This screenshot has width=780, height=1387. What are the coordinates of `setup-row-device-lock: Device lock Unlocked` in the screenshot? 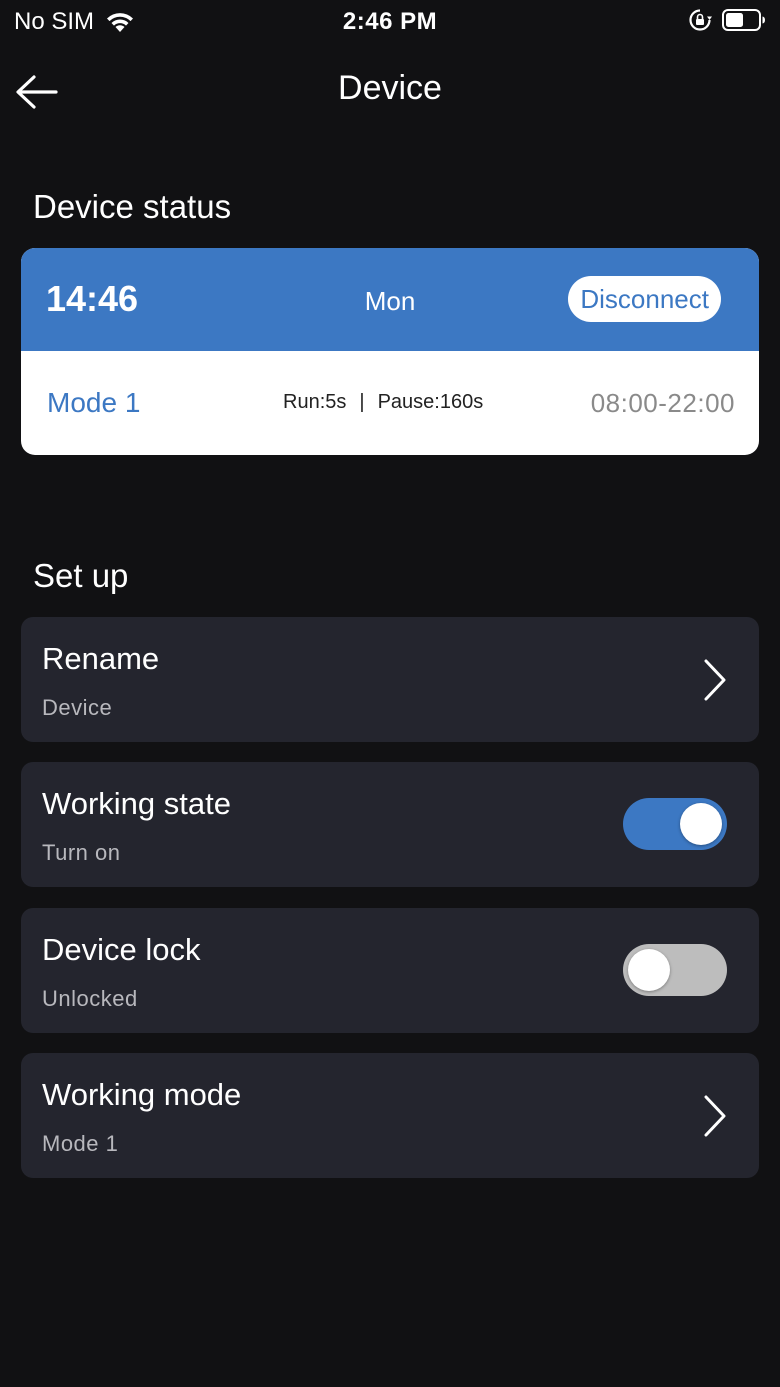 It's located at (390, 970).